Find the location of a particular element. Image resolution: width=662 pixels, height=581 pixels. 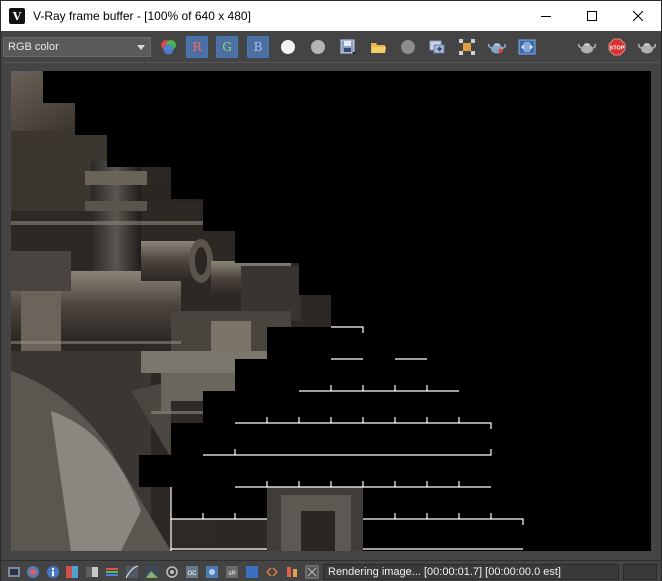

g-channel-button: G is located at coordinates (227, 47).